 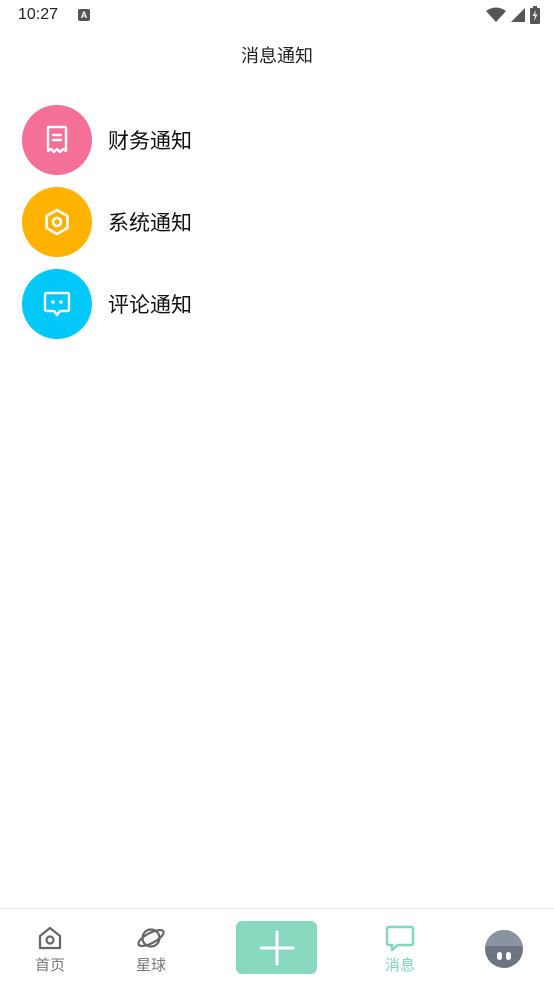 I want to click on battery-icon, so click(x=535, y=15).